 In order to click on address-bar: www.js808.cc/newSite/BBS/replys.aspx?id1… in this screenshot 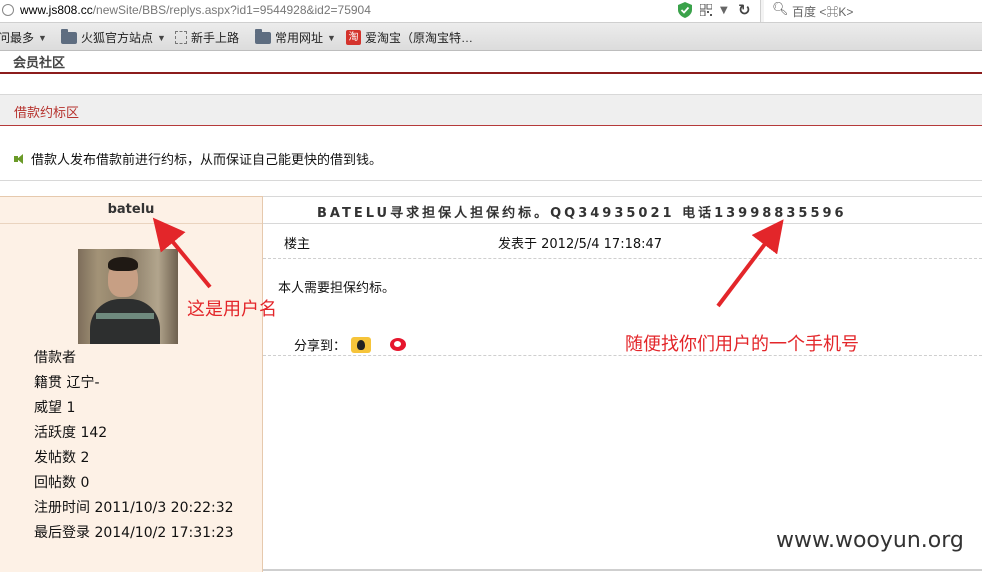, I will do `click(380, 11)`.